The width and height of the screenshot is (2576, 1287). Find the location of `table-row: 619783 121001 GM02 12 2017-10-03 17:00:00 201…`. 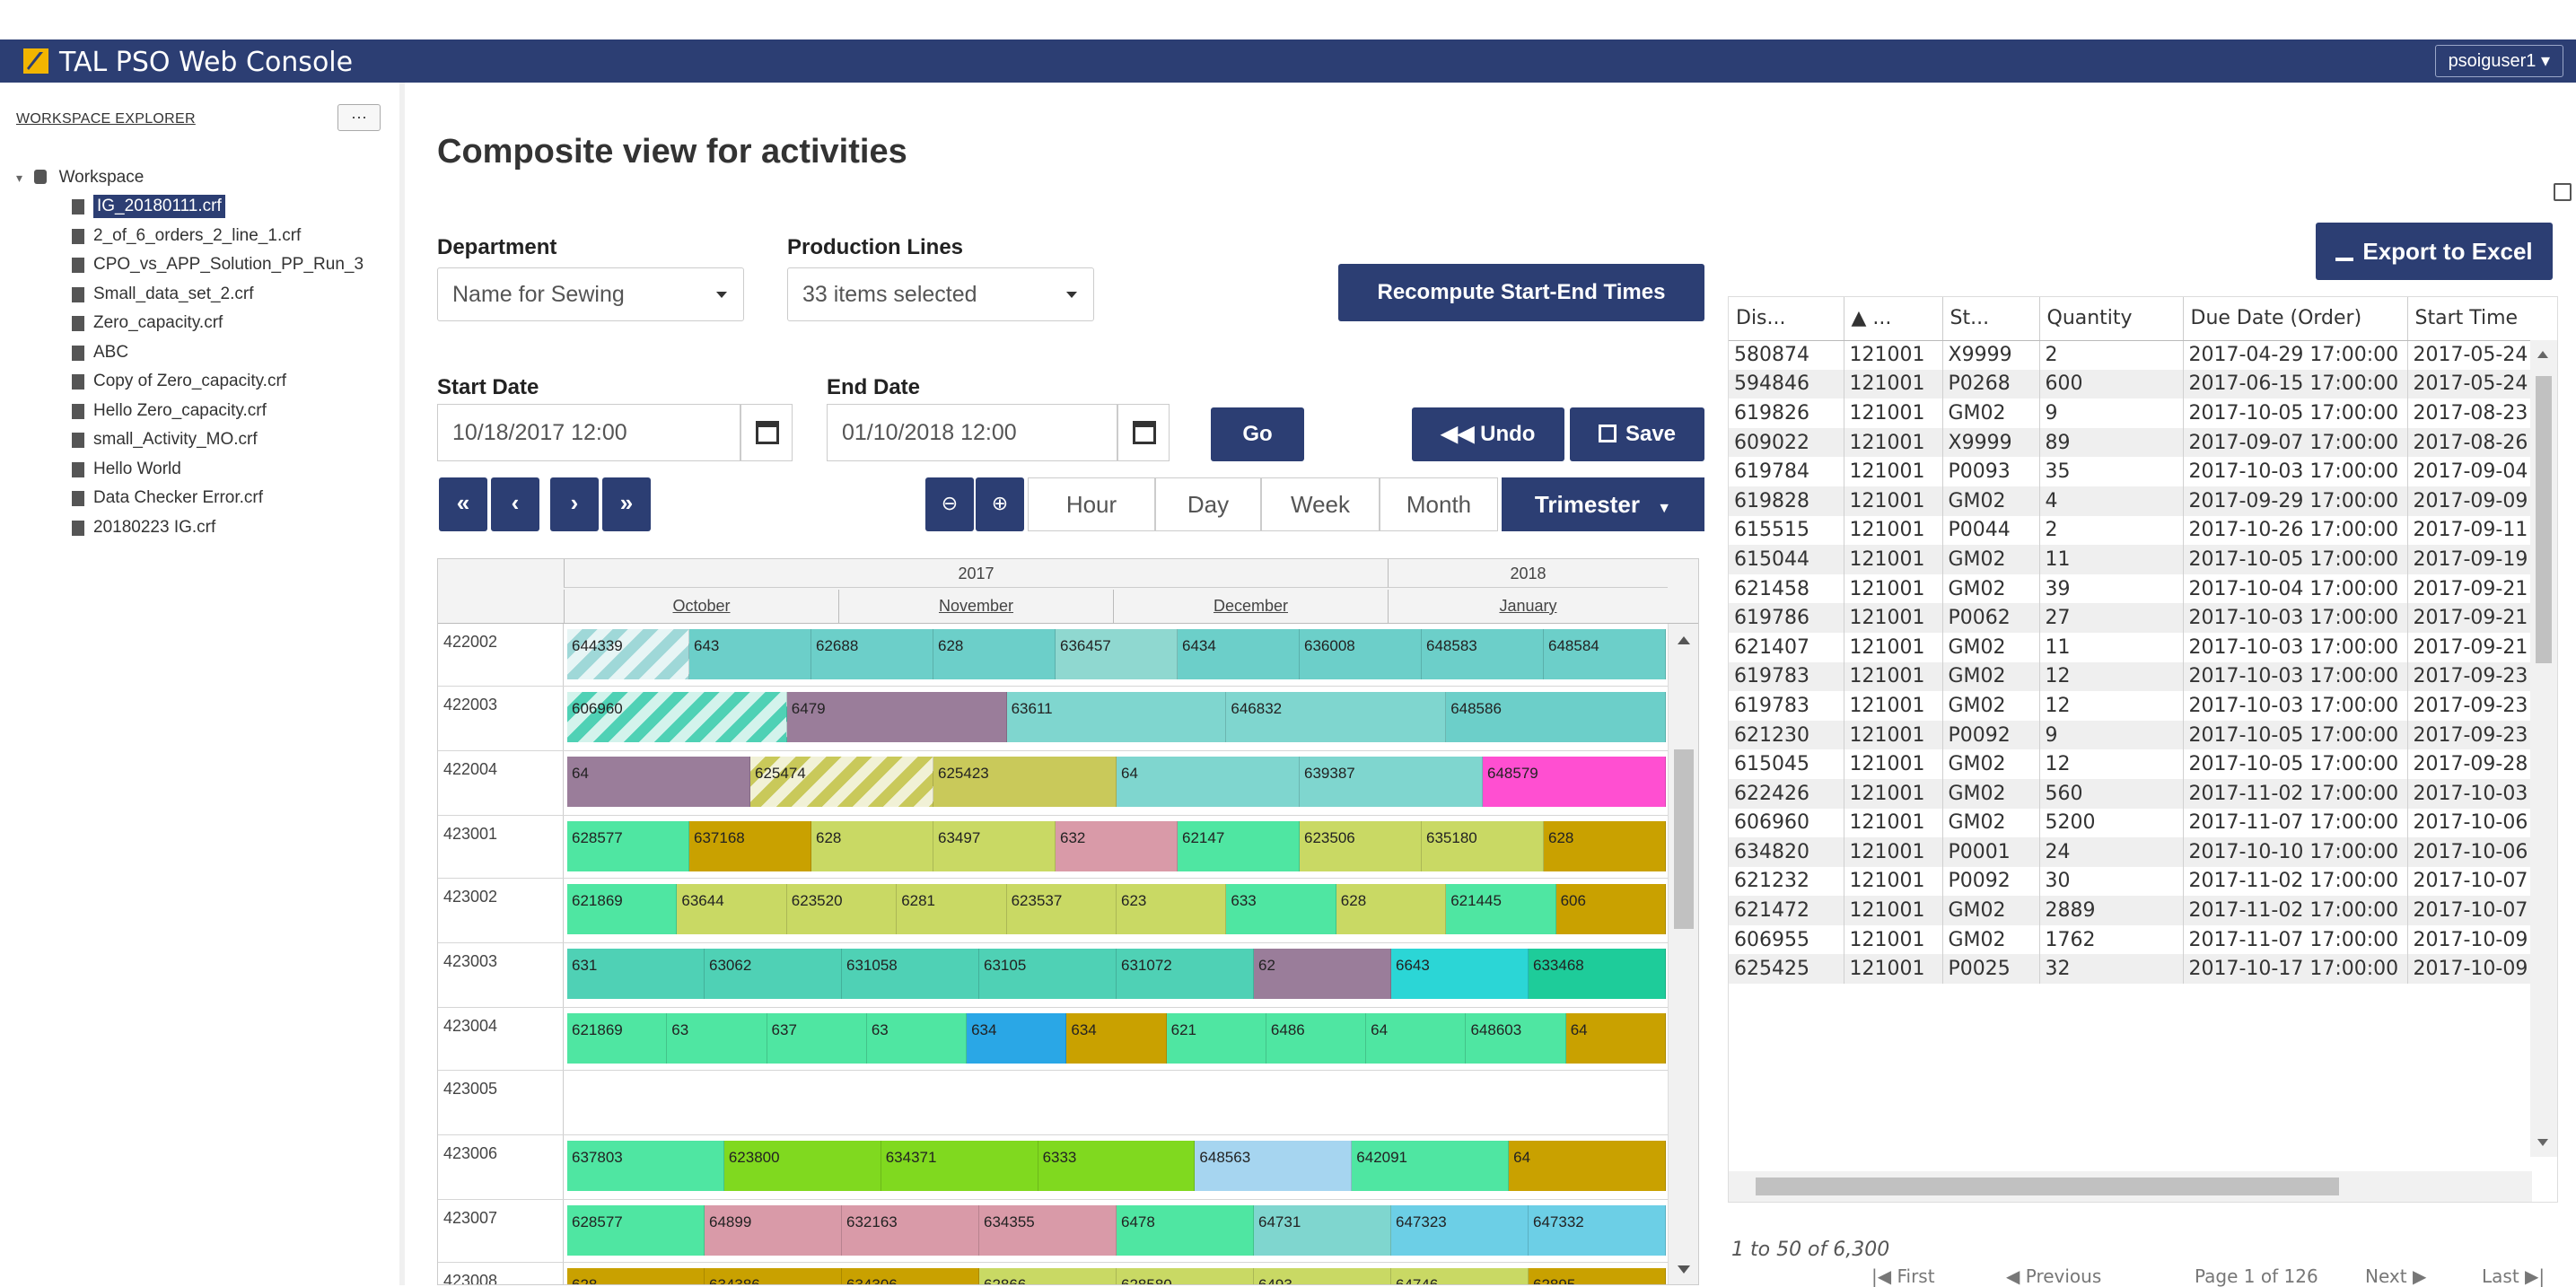

table-row: 619783 121001 GM02 12 2017-10-03 17:00:00 201… is located at coordinates (2143, 706).